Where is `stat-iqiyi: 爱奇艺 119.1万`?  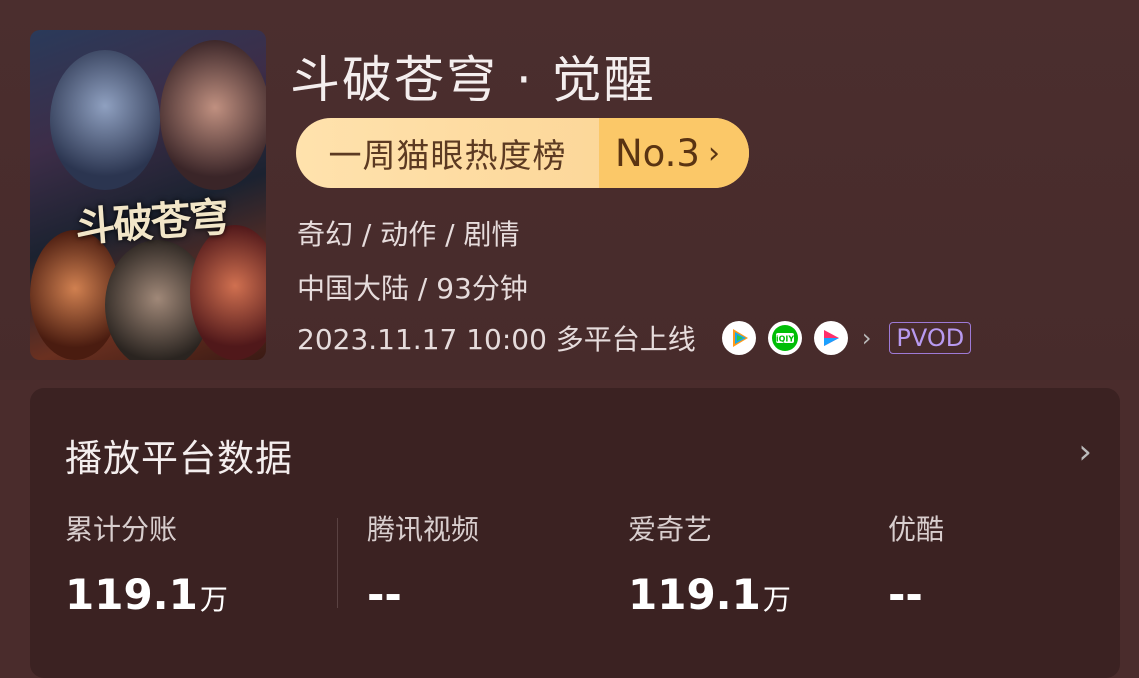 stat-iqiyi: 爱奇艺 119.1万 is located at coordinates (709, 563).